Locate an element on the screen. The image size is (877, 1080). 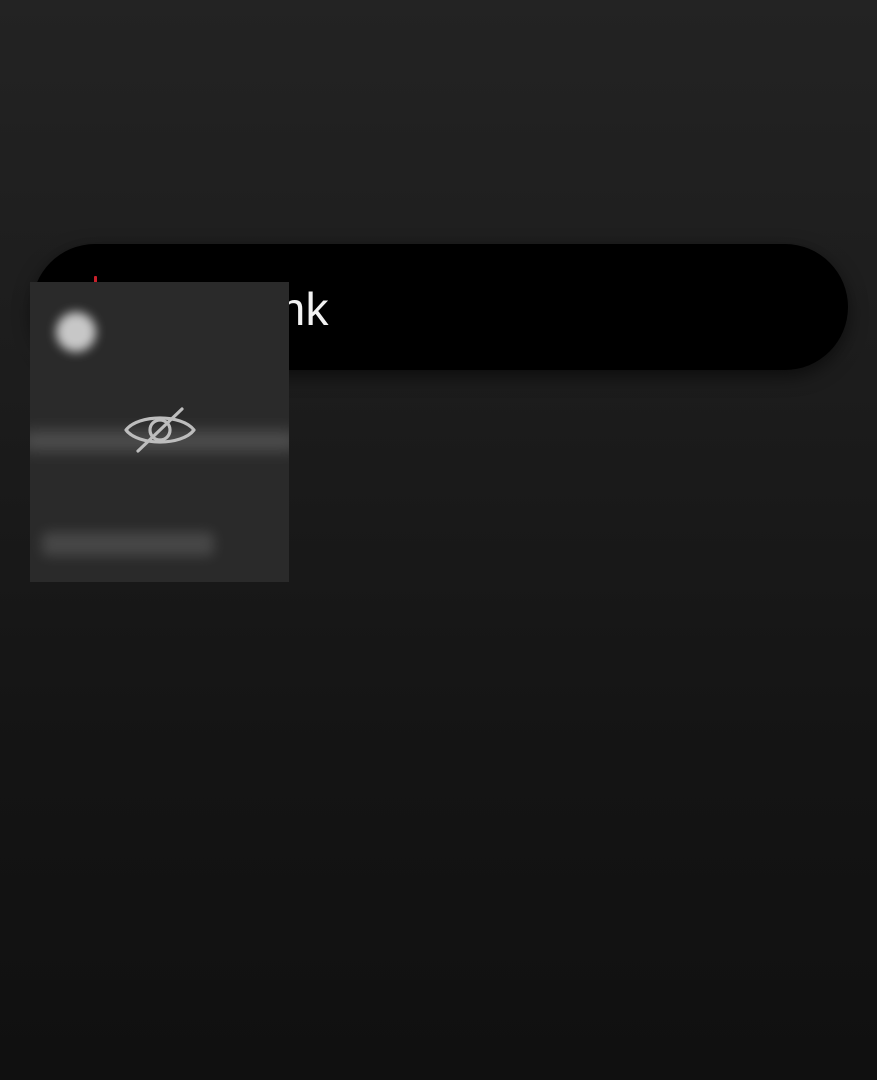
hidden-content-card is located at coordinates (159, 432).